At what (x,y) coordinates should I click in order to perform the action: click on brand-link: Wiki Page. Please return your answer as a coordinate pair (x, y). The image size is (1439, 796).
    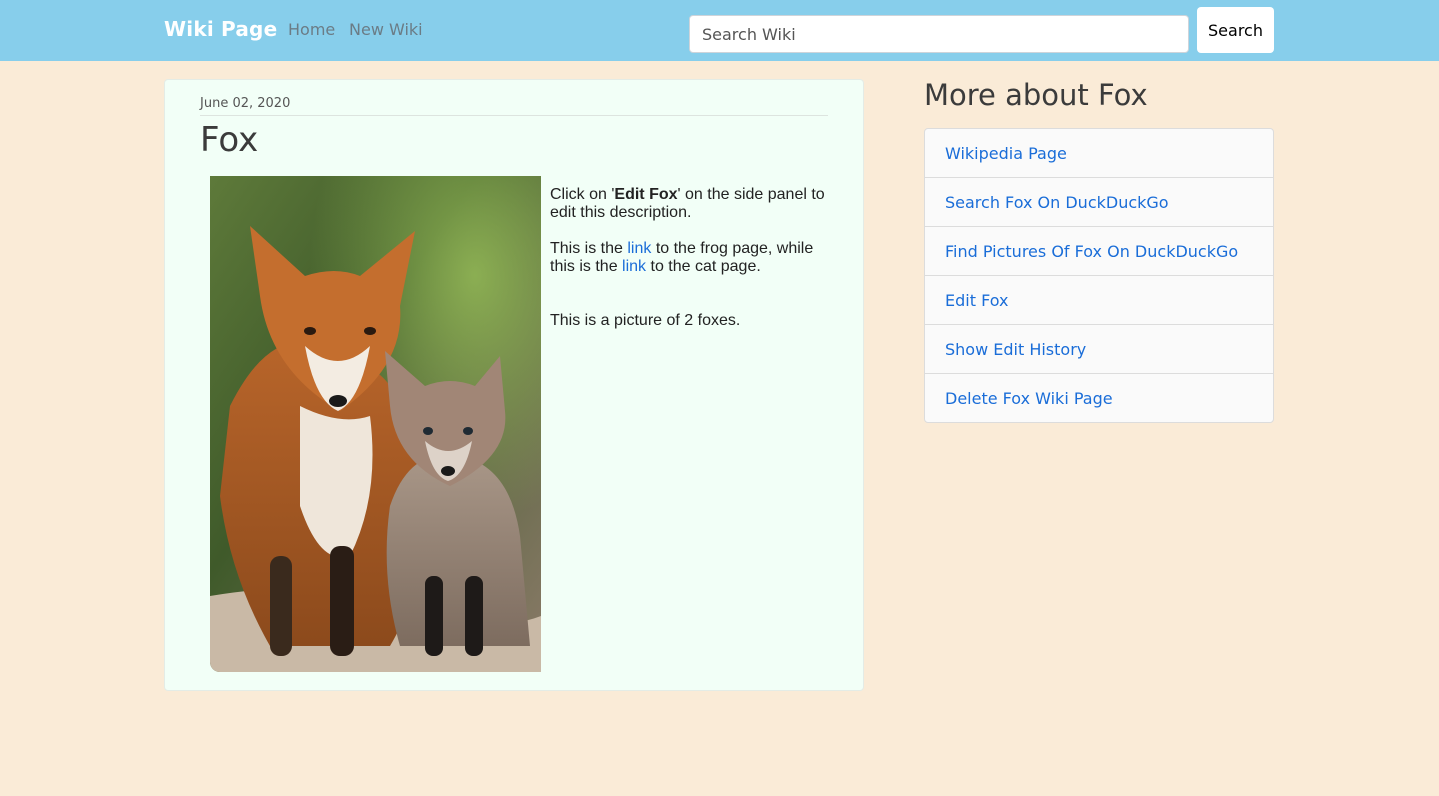
    Looking at the image, I should click on (220, 29).